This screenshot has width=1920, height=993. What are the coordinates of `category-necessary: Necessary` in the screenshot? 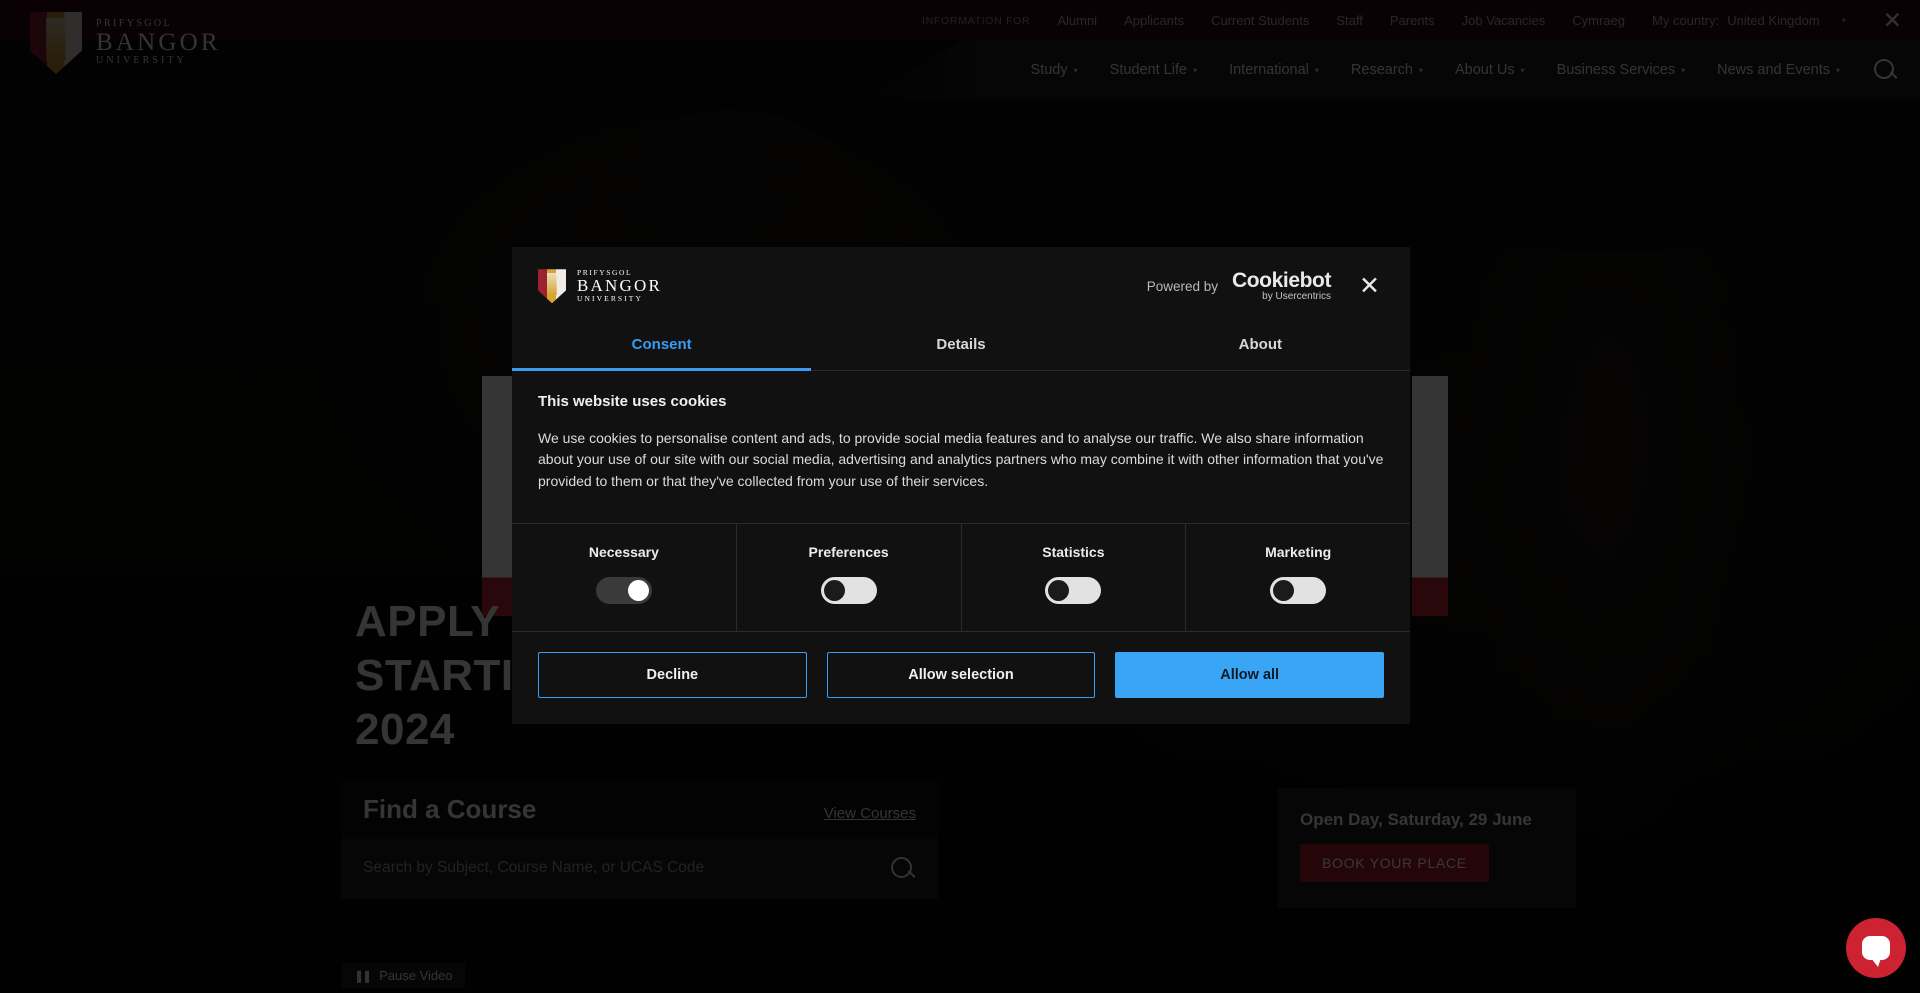 It's located at (624, 577).